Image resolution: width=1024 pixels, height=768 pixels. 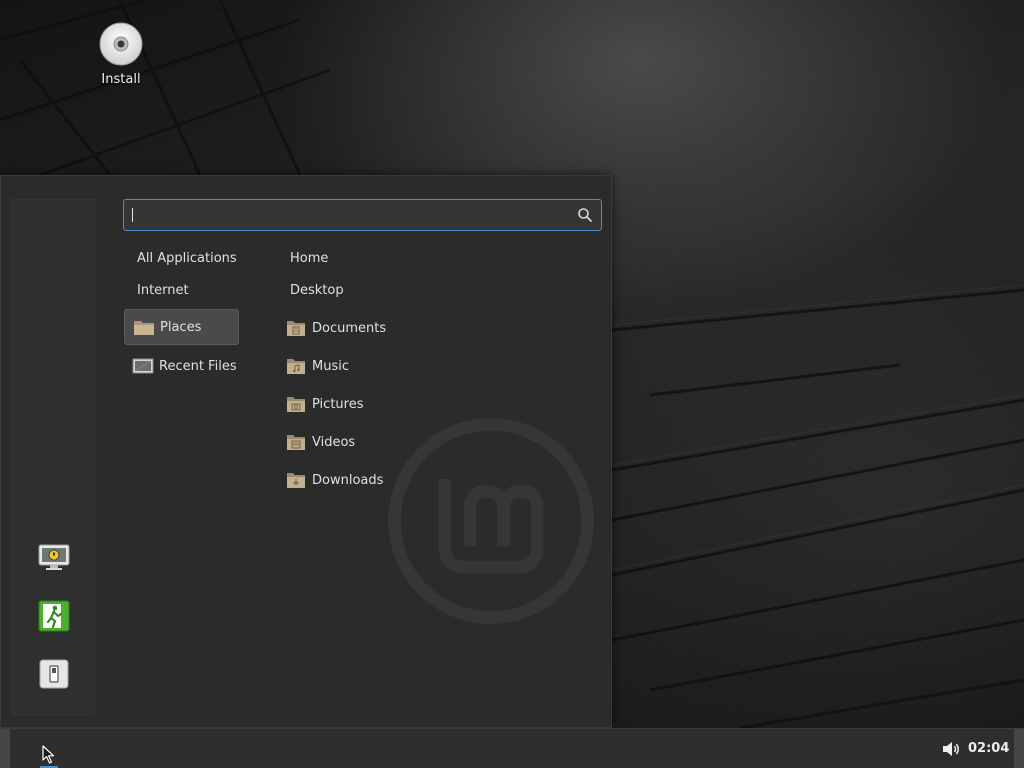 What do you see at coordinates (5, 748) in the screenshot?
I see `panel-left-edge` at bounding box center [5, 748].